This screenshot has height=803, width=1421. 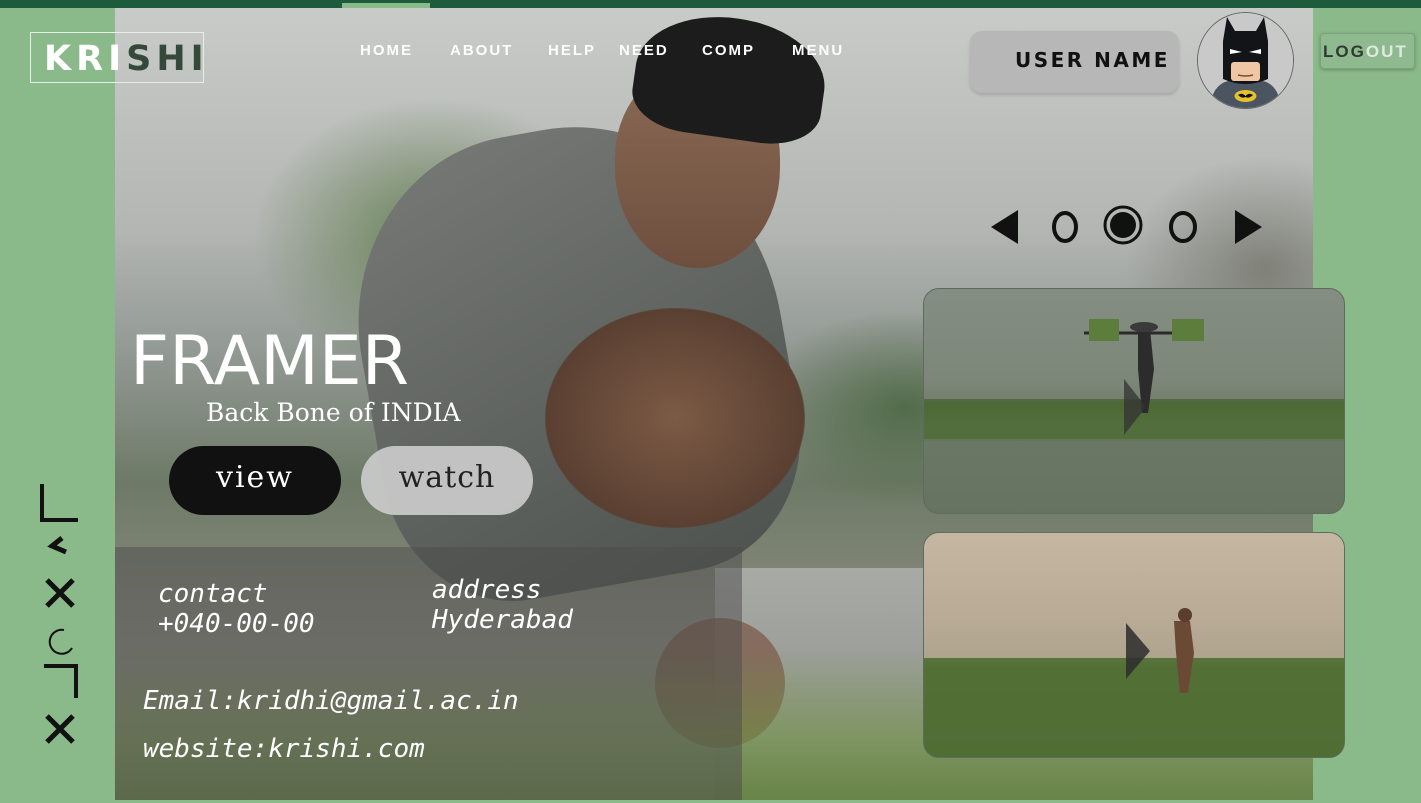 I want to click on chevron-left-icon, so click(x=57, y=545).